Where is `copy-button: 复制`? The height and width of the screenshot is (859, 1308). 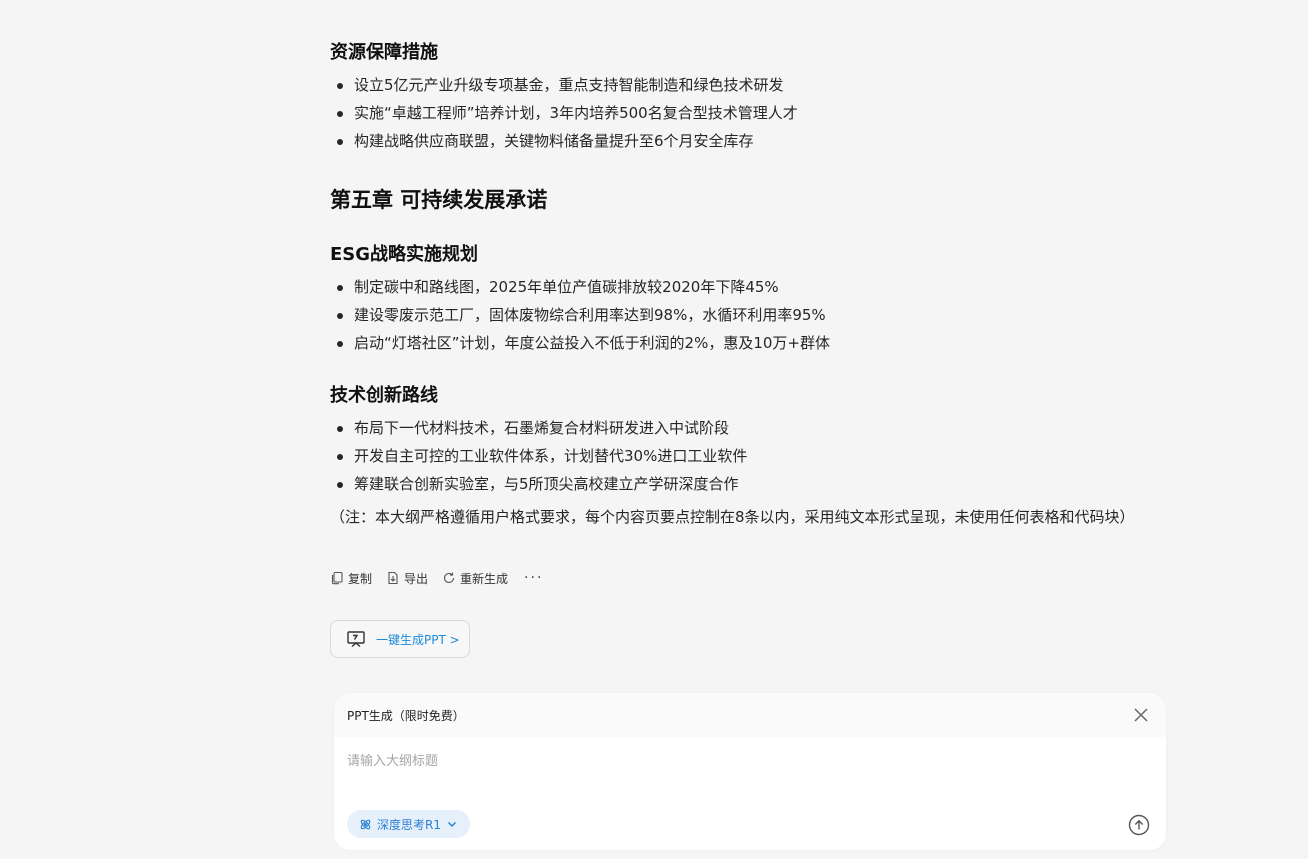 copy-button: 复制 is located at coordinates (351, 578).